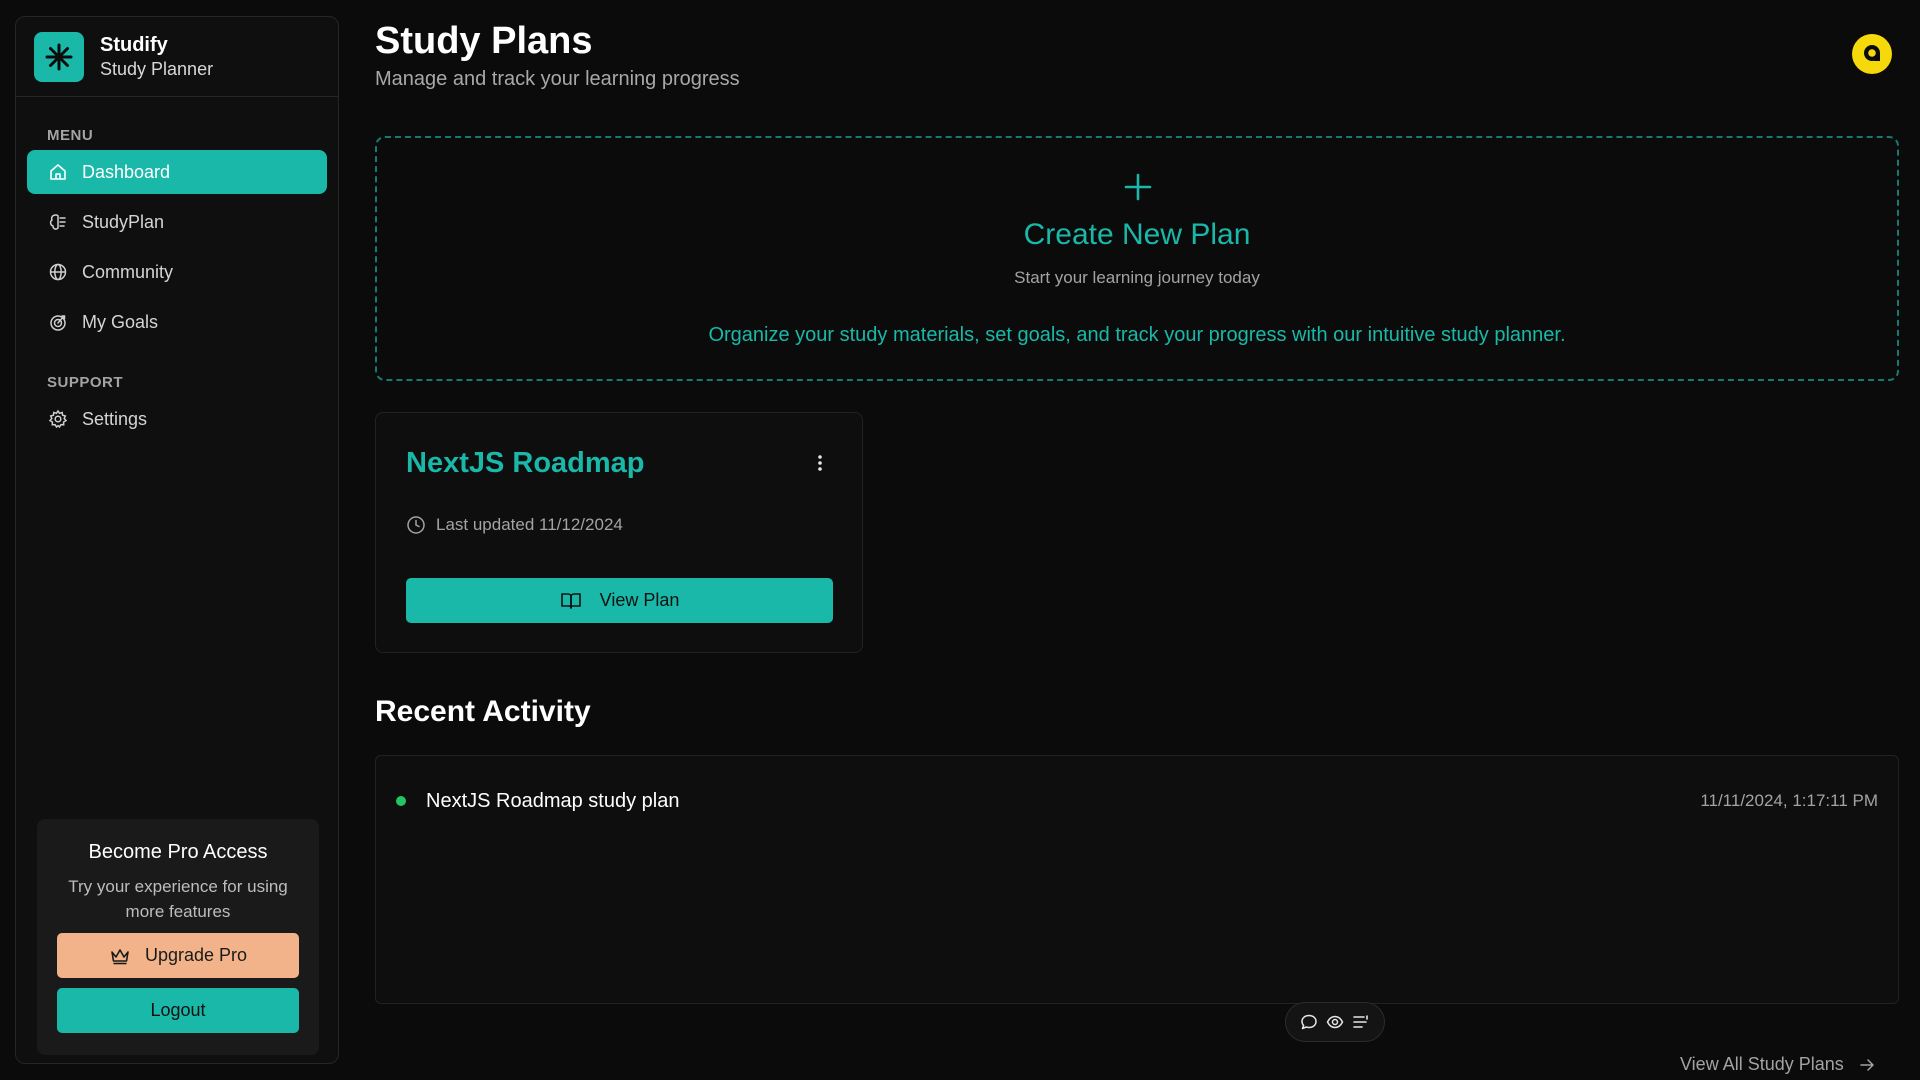  I want to click on arrow-right-icon, so click(1867, 1065).